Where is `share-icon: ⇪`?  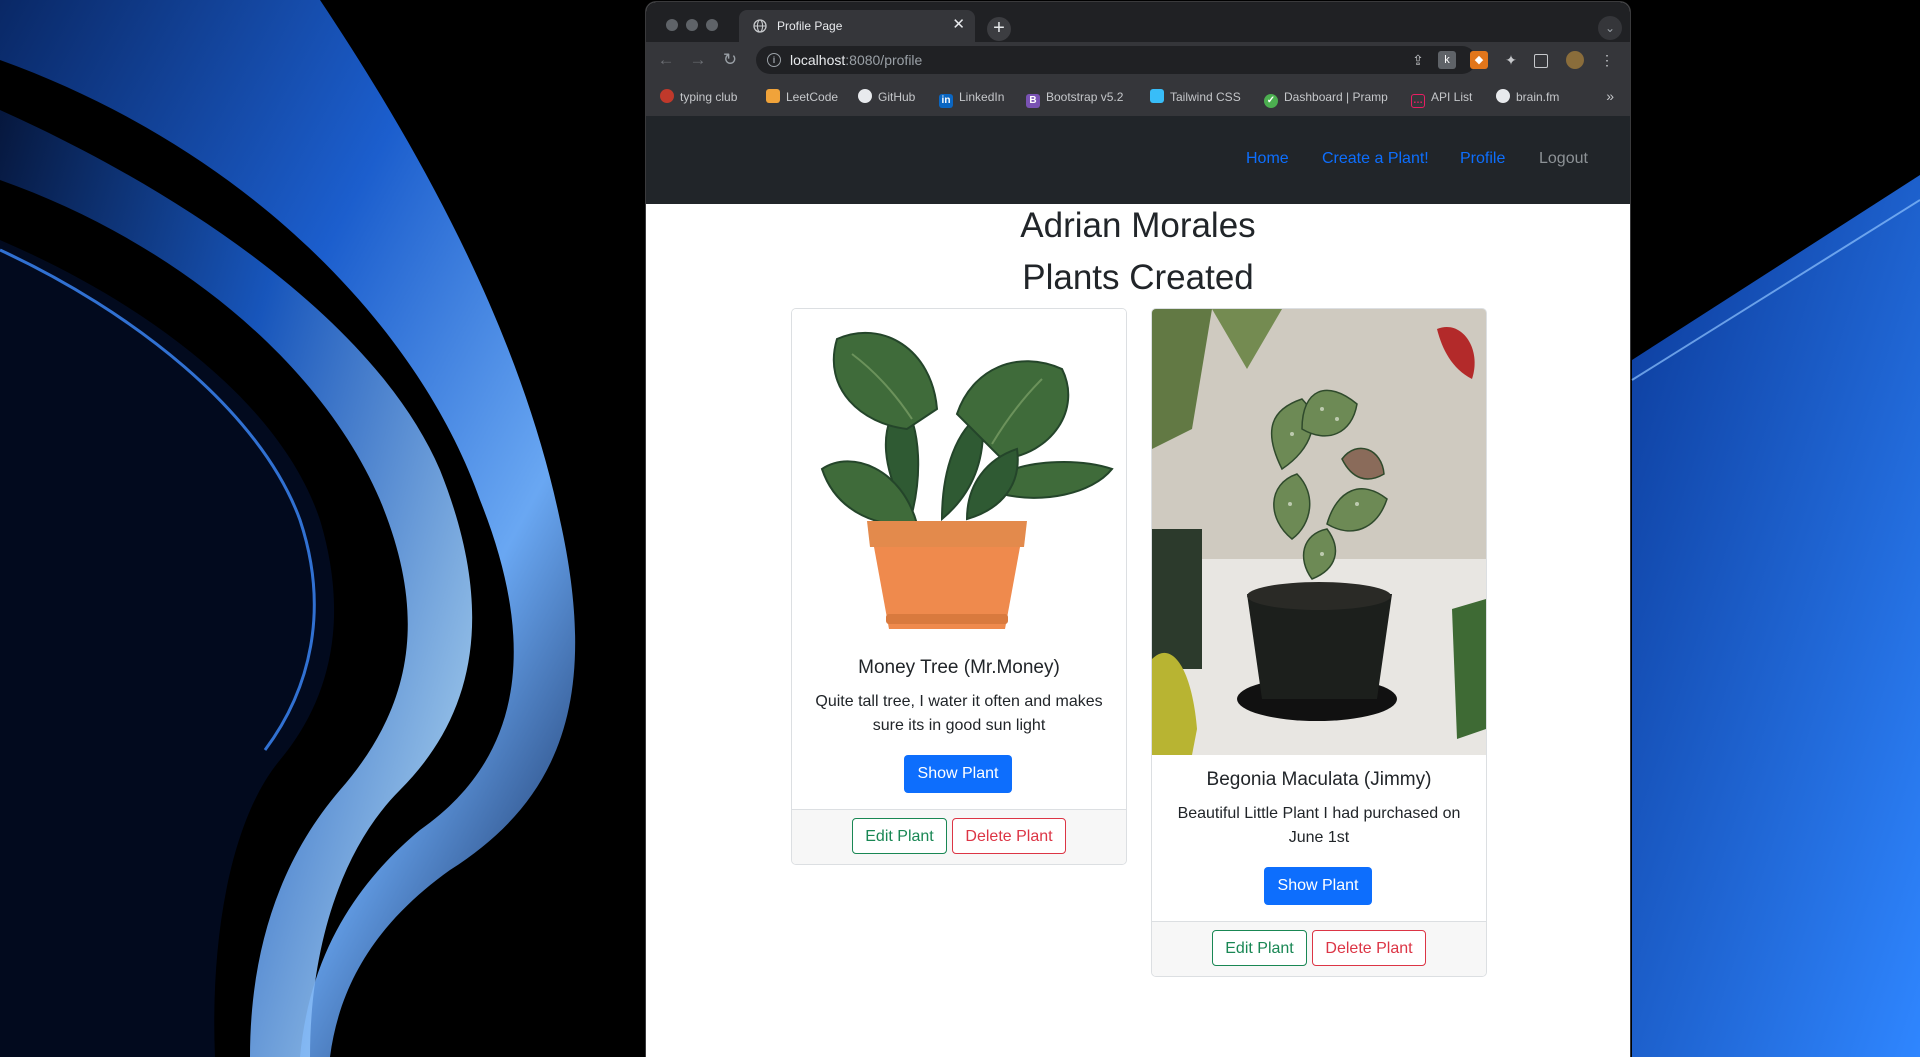
share-icon: ⇪ is located at coordinates (1418, 60).